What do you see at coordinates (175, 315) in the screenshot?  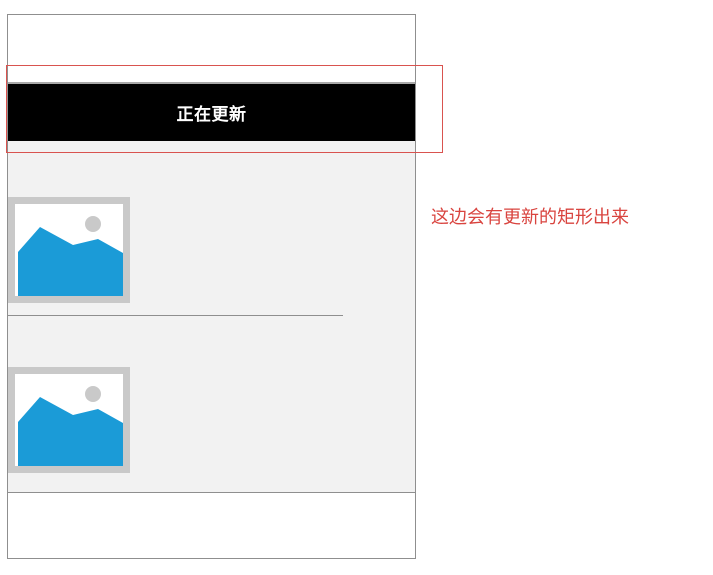 I see `list-divider` at bounding box center [175, 315].